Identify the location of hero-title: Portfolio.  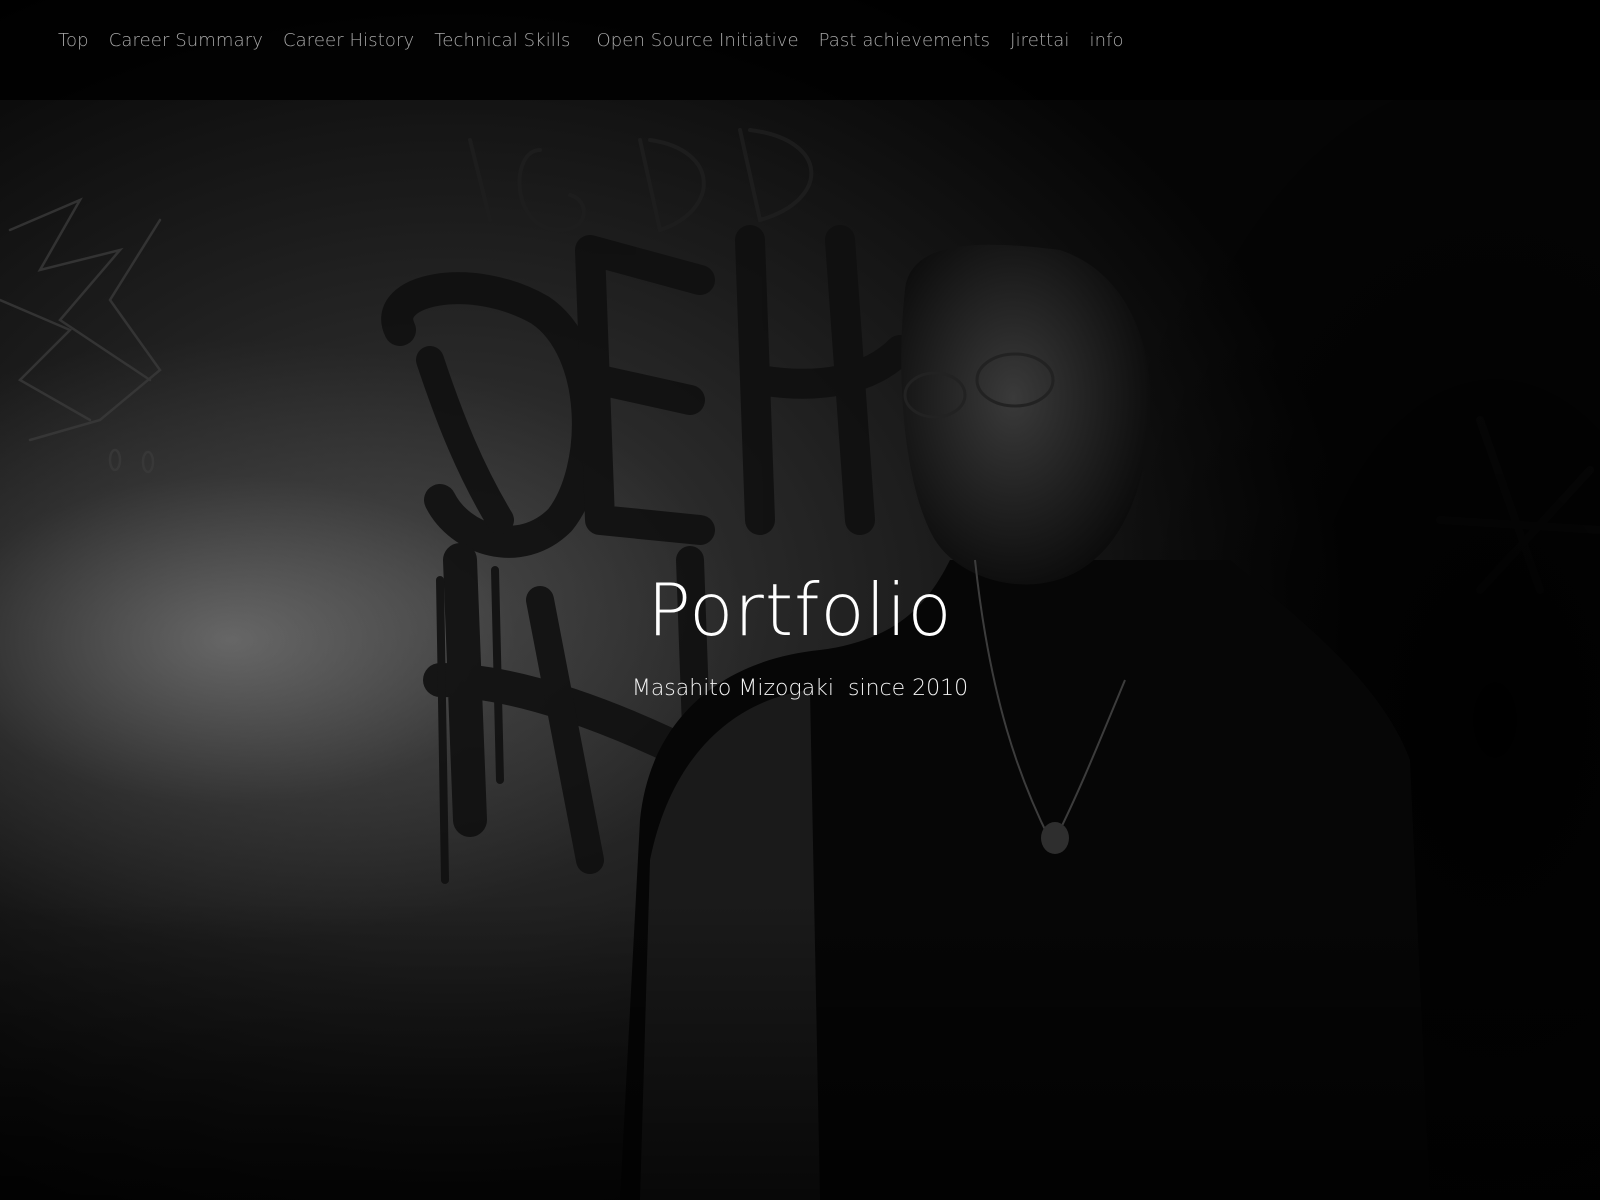
(800, 610).